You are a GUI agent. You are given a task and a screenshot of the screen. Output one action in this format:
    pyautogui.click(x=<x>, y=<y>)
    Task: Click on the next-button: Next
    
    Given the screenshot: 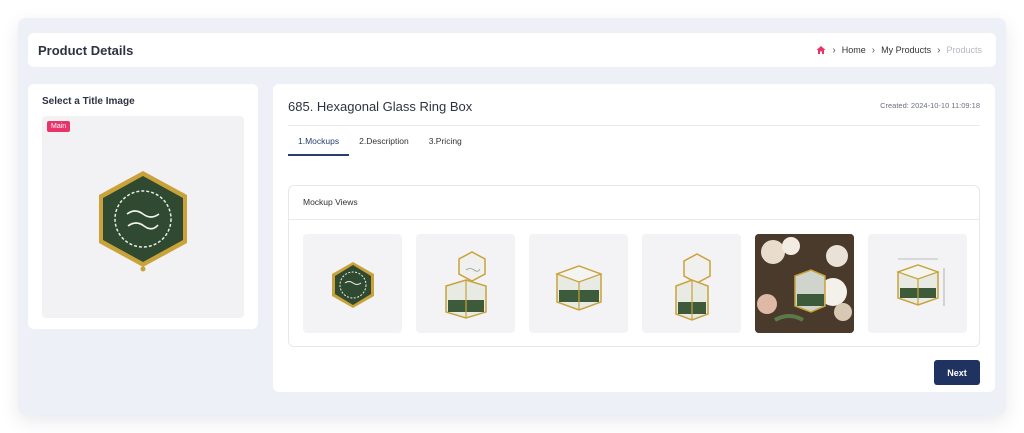 What is the action you would take?
    pyautogui.click(x=957, y=372)
    